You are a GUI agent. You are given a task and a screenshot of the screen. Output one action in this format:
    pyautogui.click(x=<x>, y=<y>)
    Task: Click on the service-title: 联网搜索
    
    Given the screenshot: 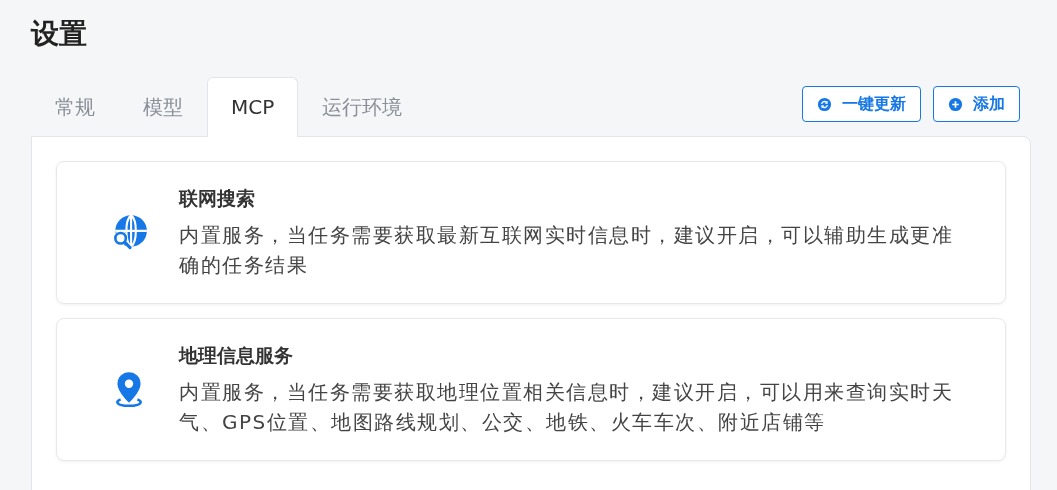 What is the action you would take?
    pyautogui.click(x=217, y=198)
    